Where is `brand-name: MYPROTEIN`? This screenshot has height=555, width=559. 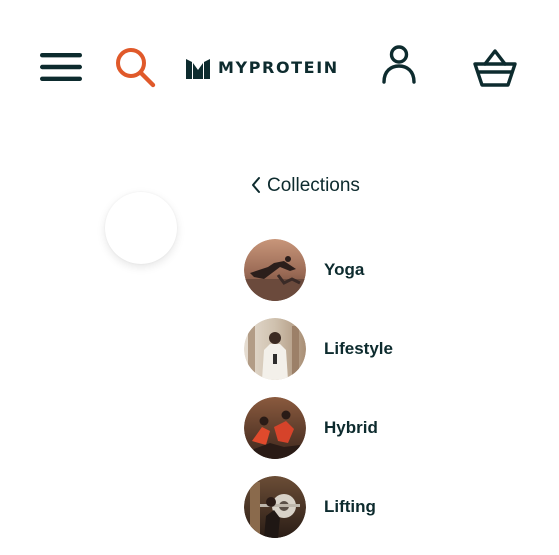
brand-name: MYPROTEIN is located at coordinates (278, 67).